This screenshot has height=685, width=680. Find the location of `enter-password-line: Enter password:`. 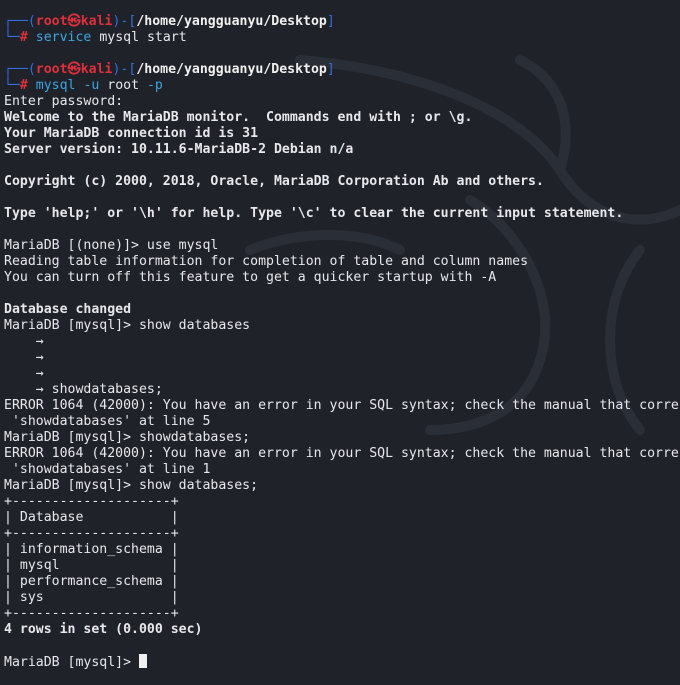

enter-password-line: Enter password: is located at coordinates (64, 101).